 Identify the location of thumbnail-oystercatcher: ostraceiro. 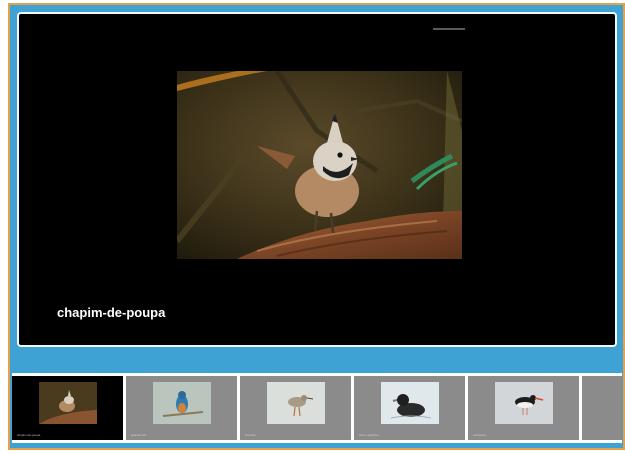
(523, 408).